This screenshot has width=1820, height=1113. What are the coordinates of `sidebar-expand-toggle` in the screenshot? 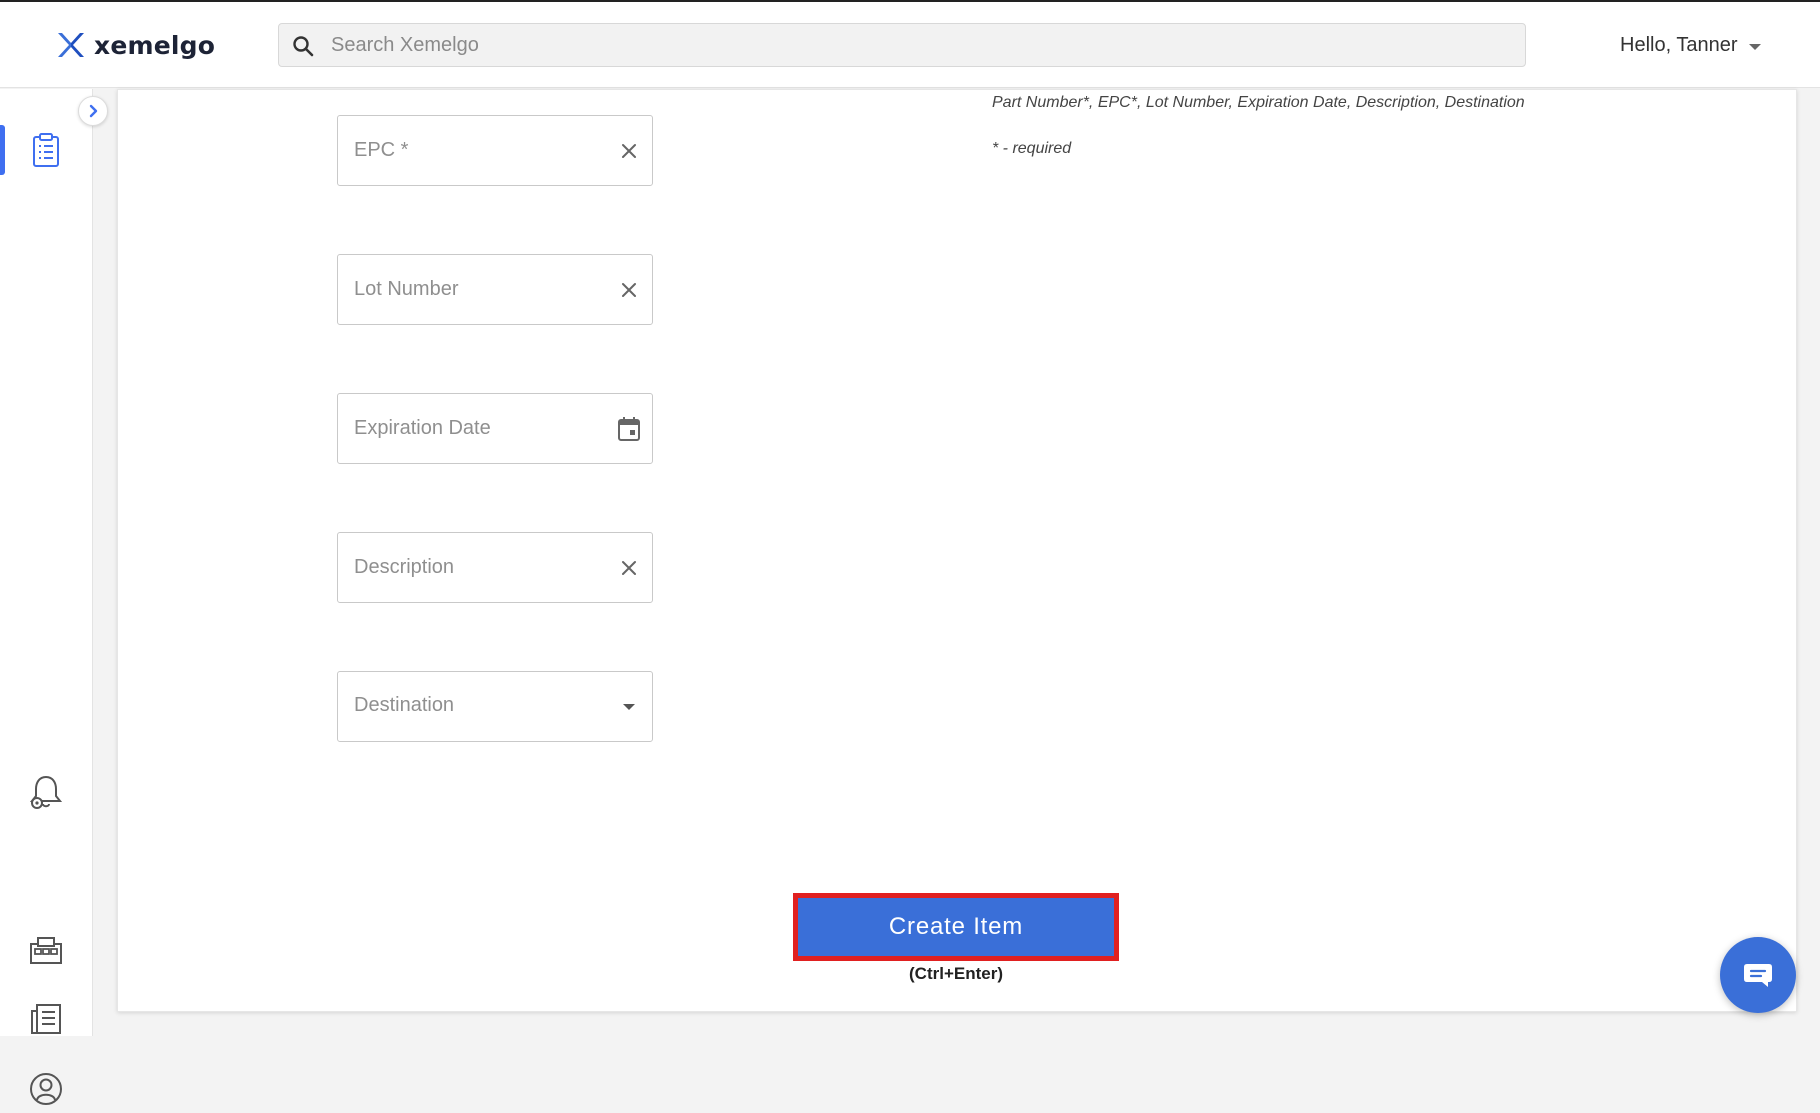 It's located at (93, 111).